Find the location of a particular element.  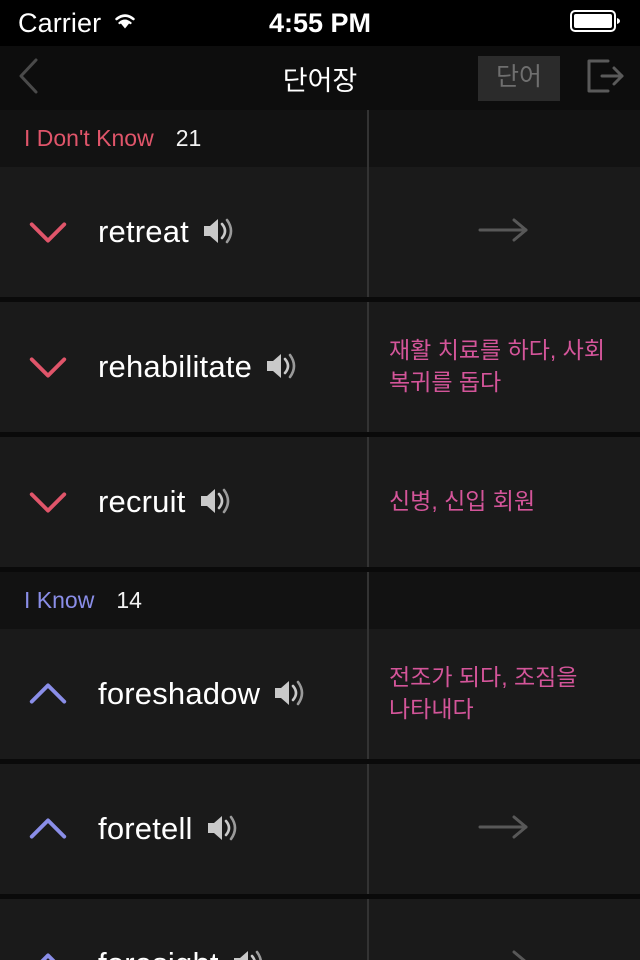

back-button is located at coordinates (41, 78).